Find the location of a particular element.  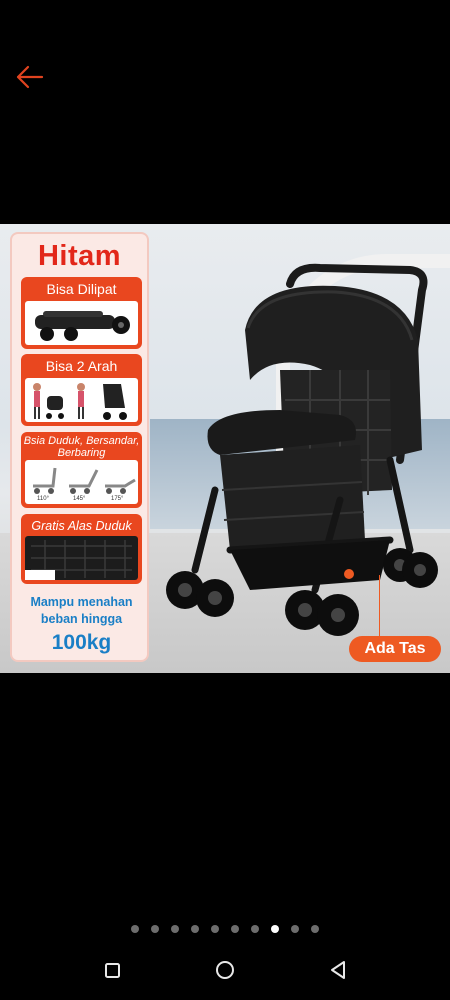

recent-apps-button is located at coordinates (112, 970).